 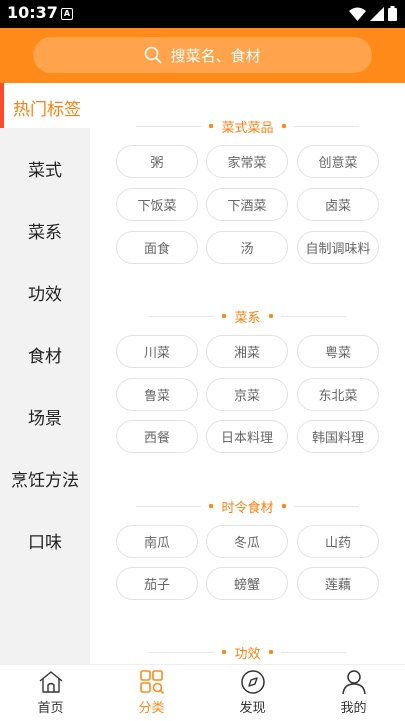 I want to click on tag-button: 创意菜, so click(x=338, y=161).